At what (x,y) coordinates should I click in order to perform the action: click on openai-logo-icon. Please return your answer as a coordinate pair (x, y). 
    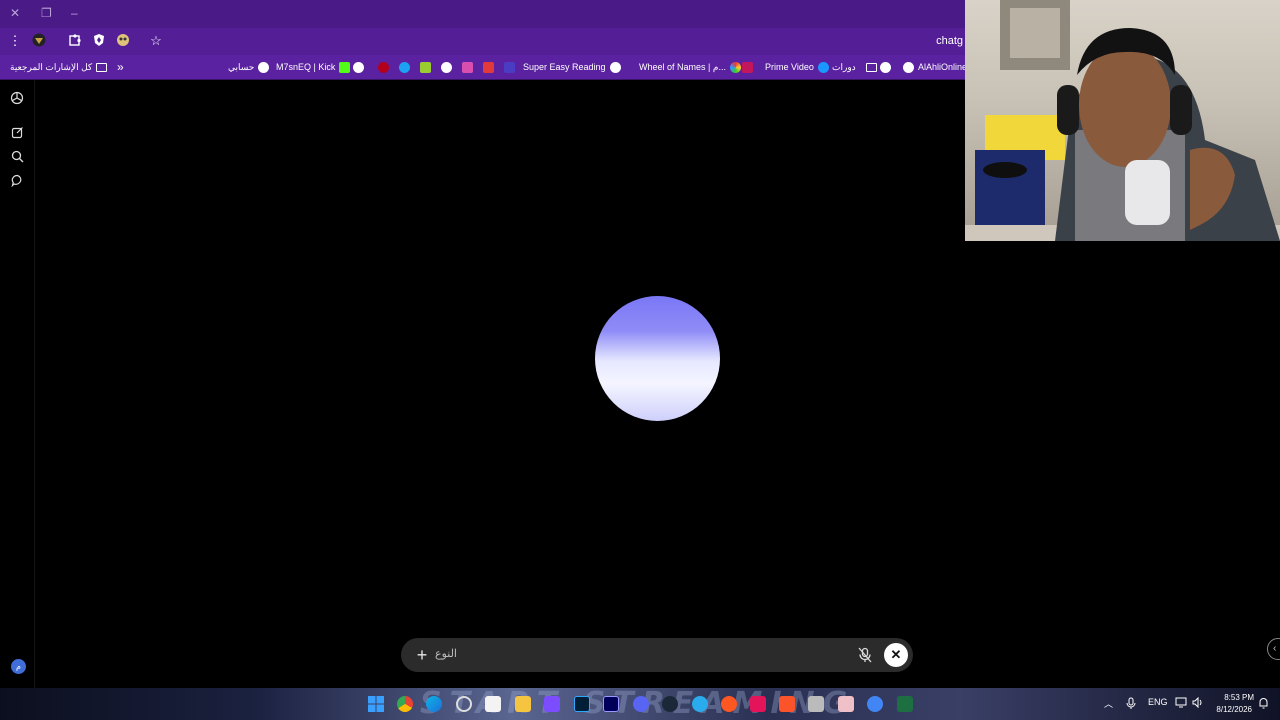
    Looking at the image, I should click on (17, 98).